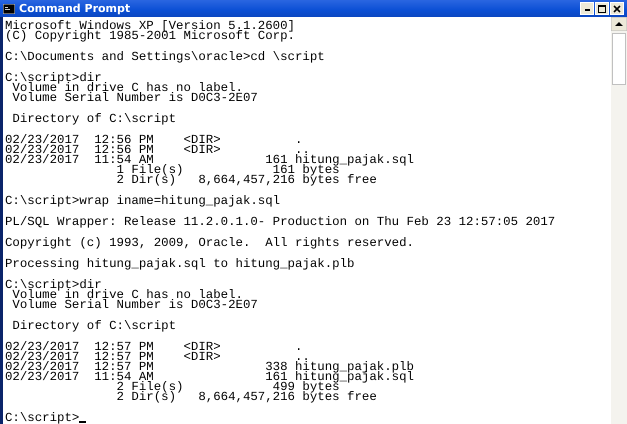  I want to click on console-line: Microsoft Windows XP [Version 5.1.2600], so click(150, 26).